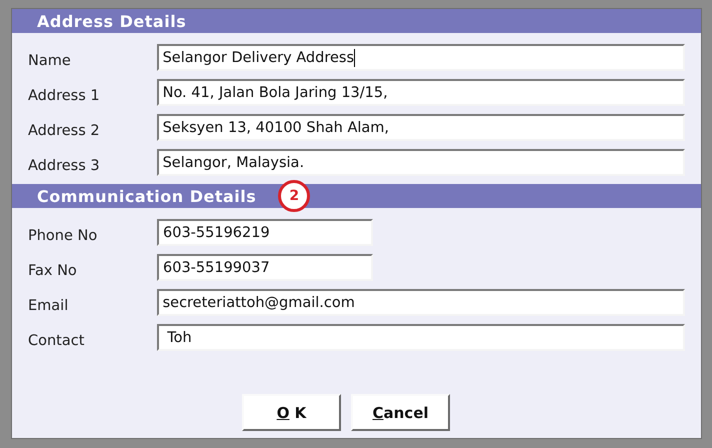  What do you see at coordinates (291, 412) in the screenshot?
I see `dialog-button: O K` at bounding box center [291, 412].